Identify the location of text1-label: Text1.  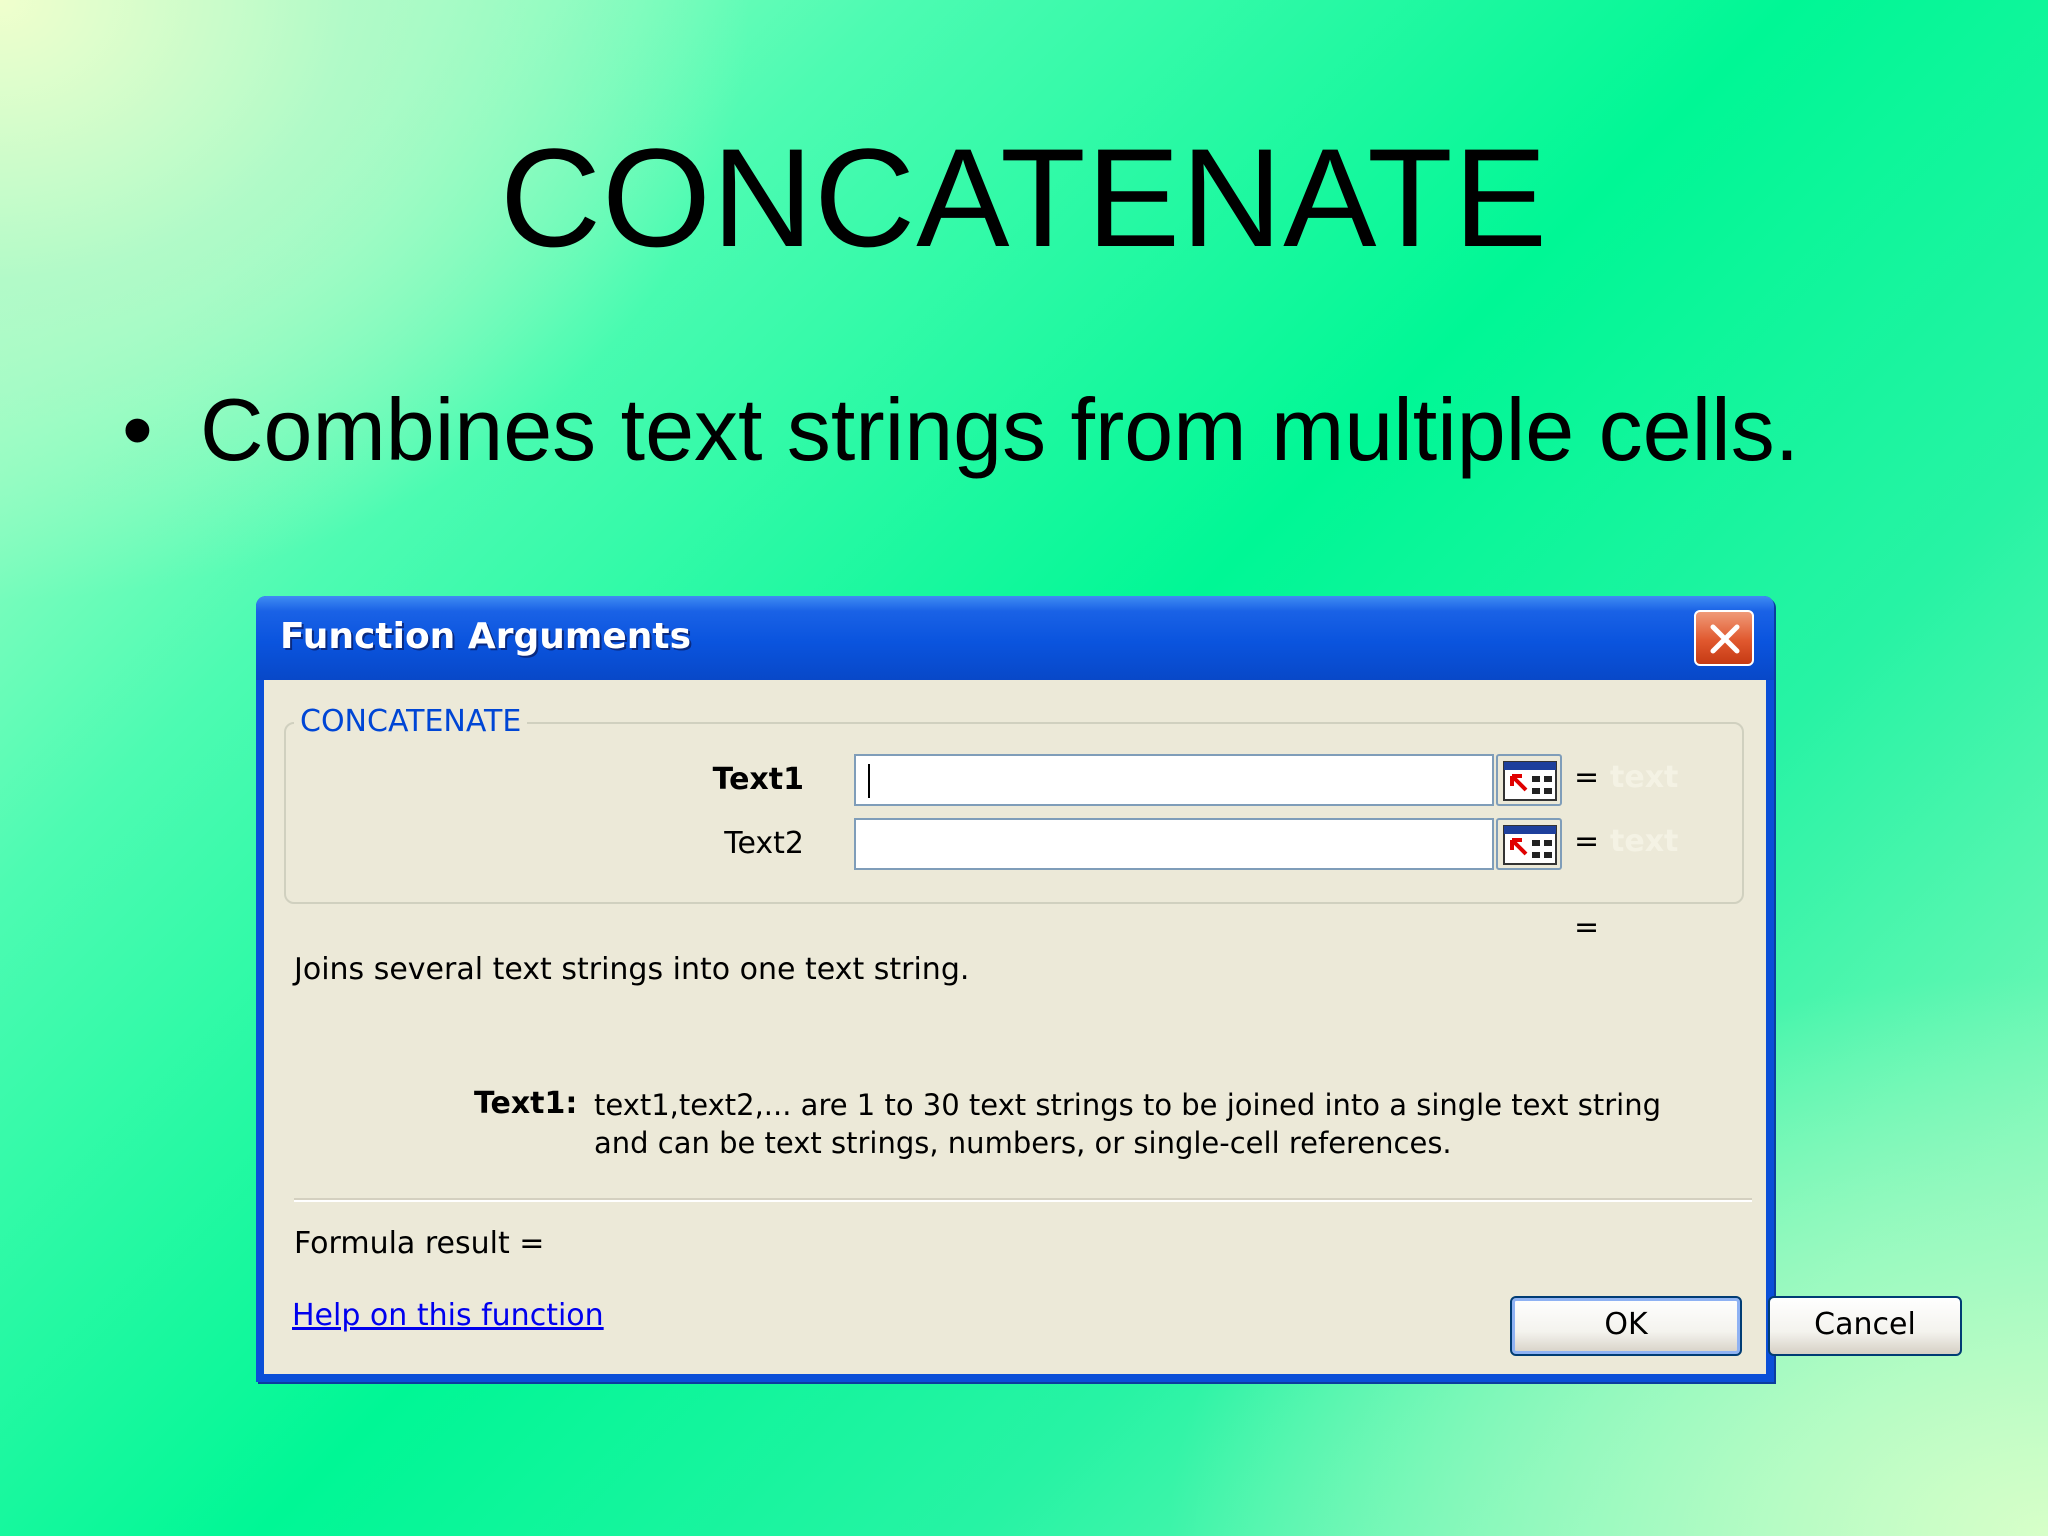
(758, 779).